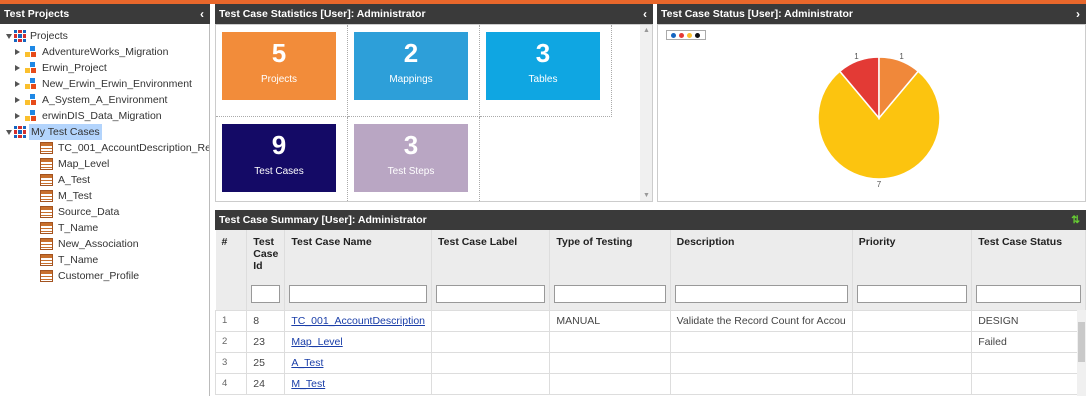 The width and height of the screenshot is (1086, 396). What do you see at coordinates (104, 36) in the screenshot?
I see `tree-node-projects: Projects` at bounding box center [104, 36].